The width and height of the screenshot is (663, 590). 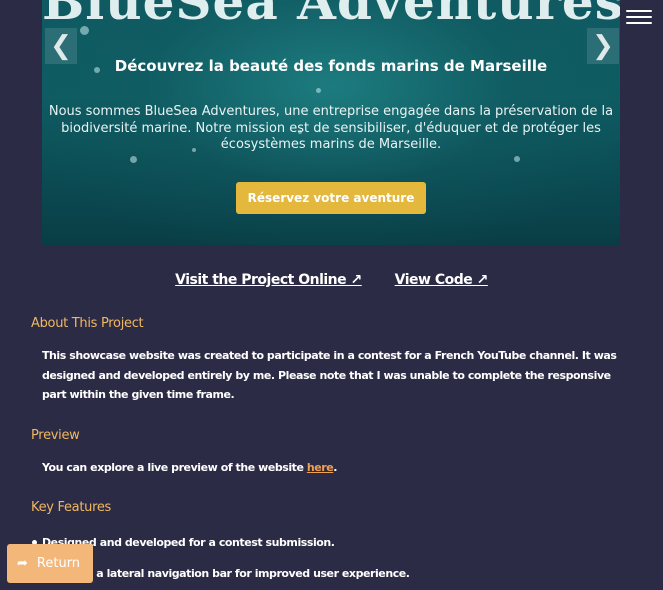 I want to click on book-adventure-button: Réservez votre aventure, so click(x=331, y=198).